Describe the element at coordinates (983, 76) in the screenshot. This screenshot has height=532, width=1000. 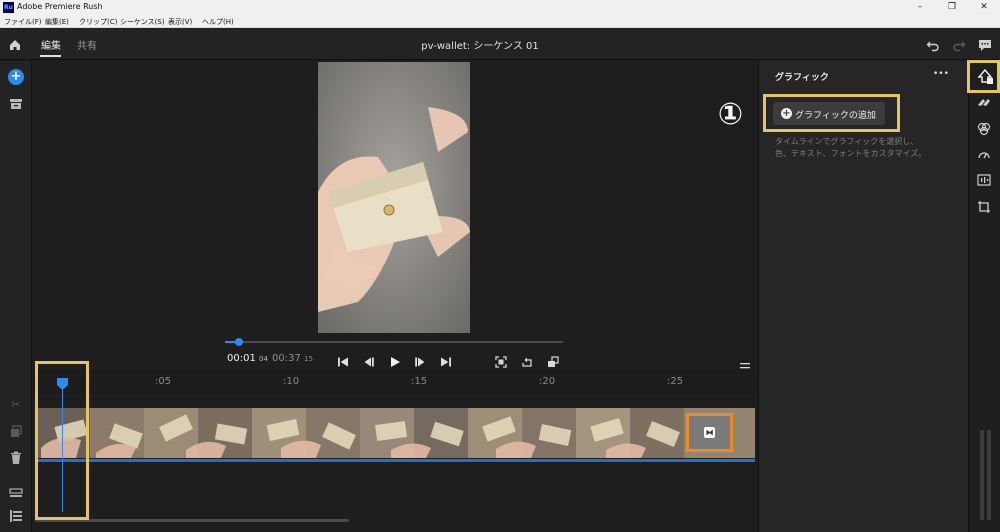
I see `highlight-graphics-icon` at that location.